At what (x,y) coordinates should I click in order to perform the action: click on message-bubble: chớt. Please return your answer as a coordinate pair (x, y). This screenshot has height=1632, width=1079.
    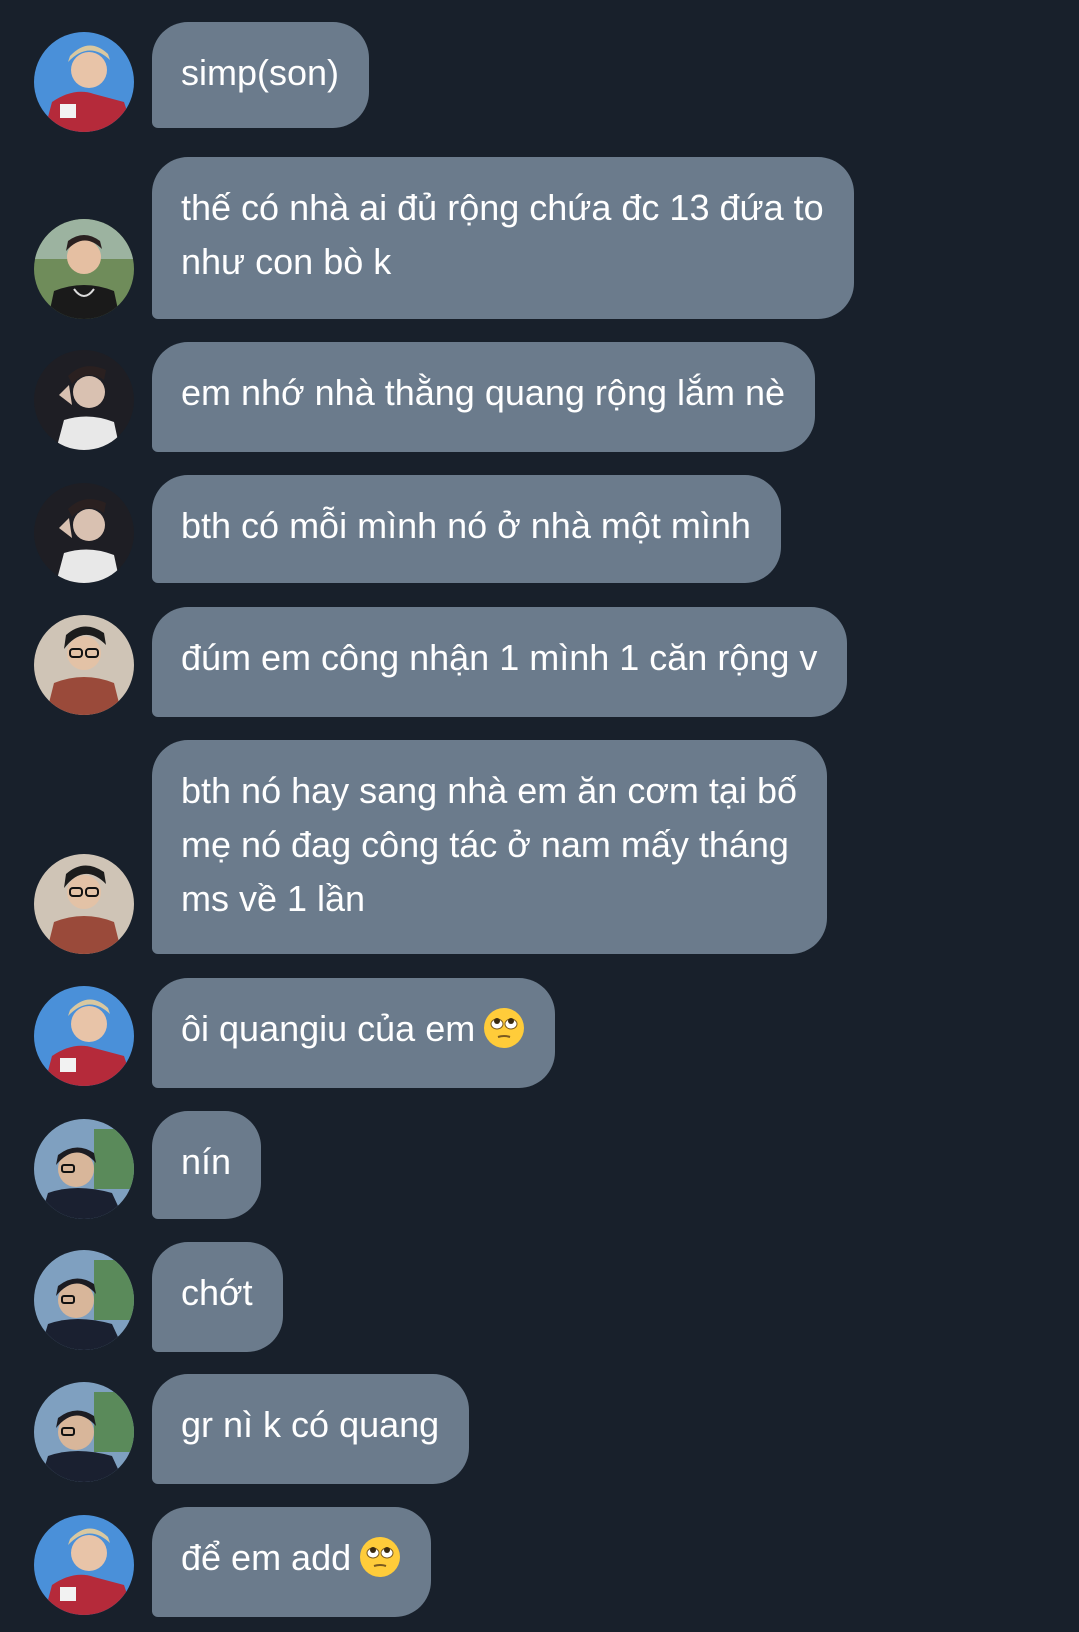
    Looking at the image, I should click on (217, 1297).